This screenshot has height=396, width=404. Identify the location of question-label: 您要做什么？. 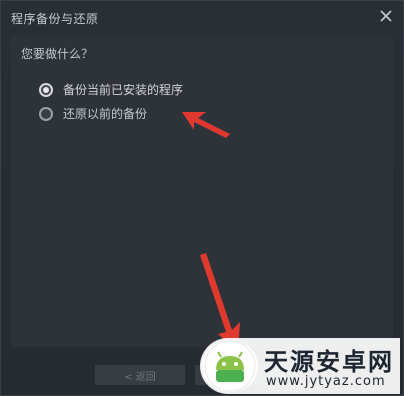
(57, 54).